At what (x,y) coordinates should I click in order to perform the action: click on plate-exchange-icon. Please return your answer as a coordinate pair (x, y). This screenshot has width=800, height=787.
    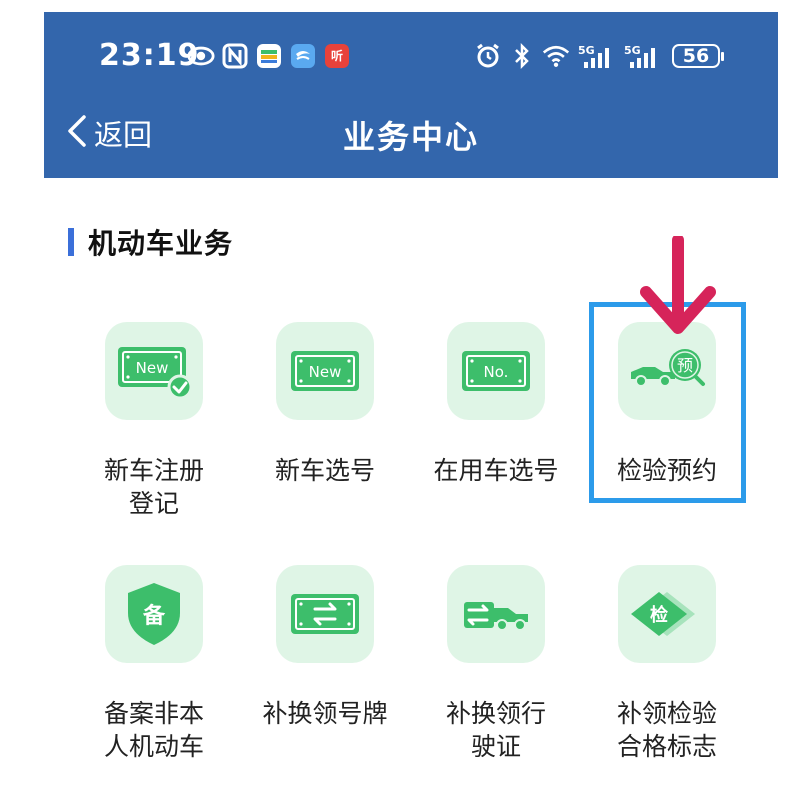
    Looking at the image, I should click on (325, 614).